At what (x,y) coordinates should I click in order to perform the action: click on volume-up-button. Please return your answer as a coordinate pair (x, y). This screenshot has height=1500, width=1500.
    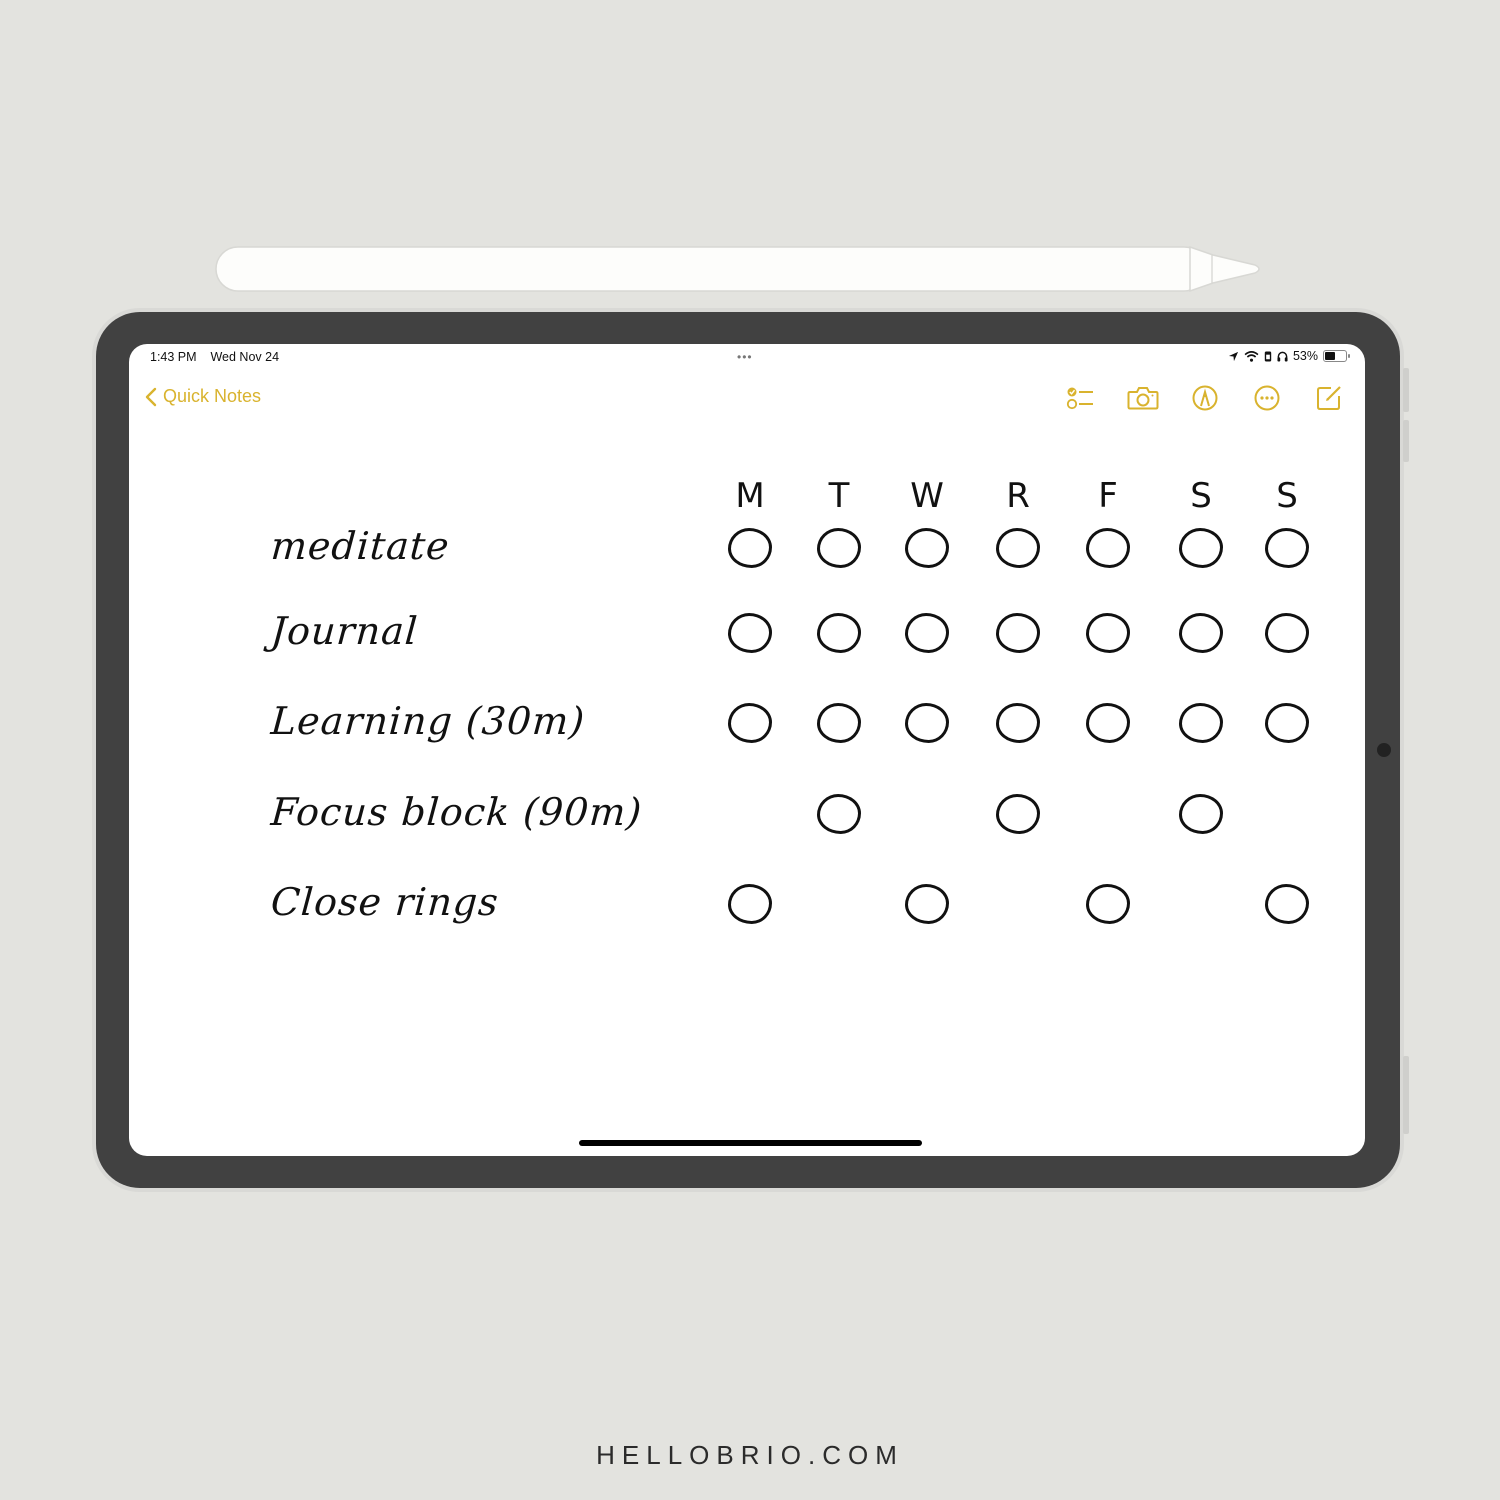
    Looking at the image, I should click on (1406, 390).